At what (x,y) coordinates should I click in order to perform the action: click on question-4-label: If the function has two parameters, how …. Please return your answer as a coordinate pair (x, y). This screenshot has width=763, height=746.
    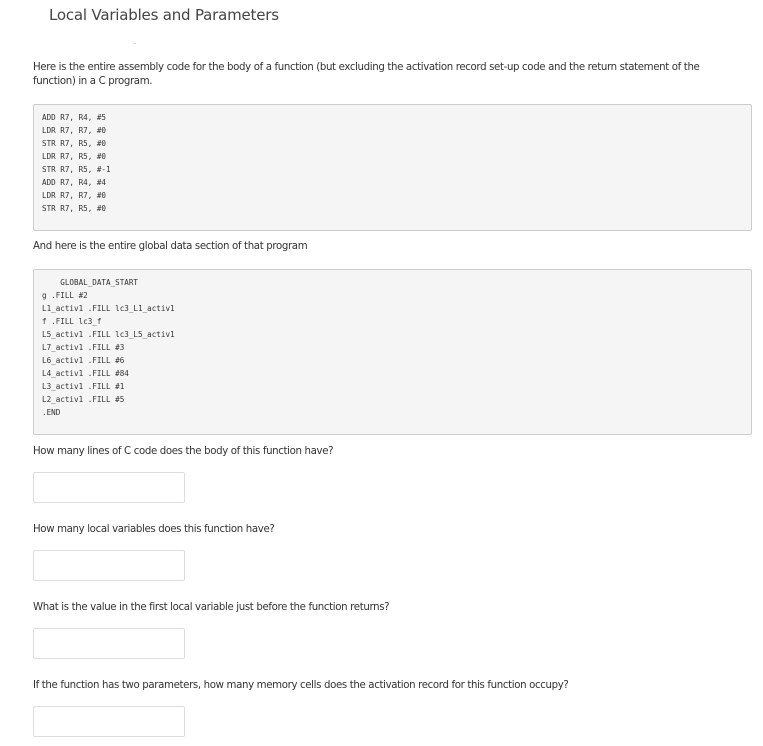
    Looking at the image, I should click on (301, 685).